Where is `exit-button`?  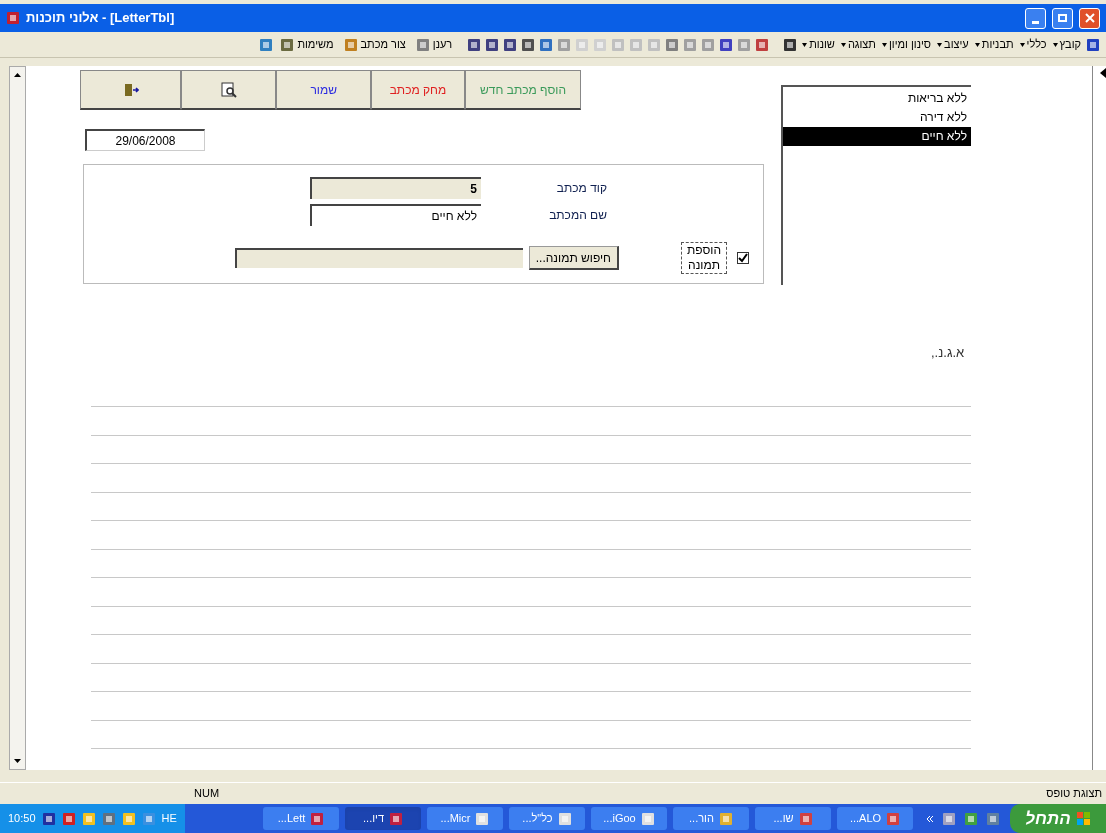
exit-button is located at coordinates (131, 90).